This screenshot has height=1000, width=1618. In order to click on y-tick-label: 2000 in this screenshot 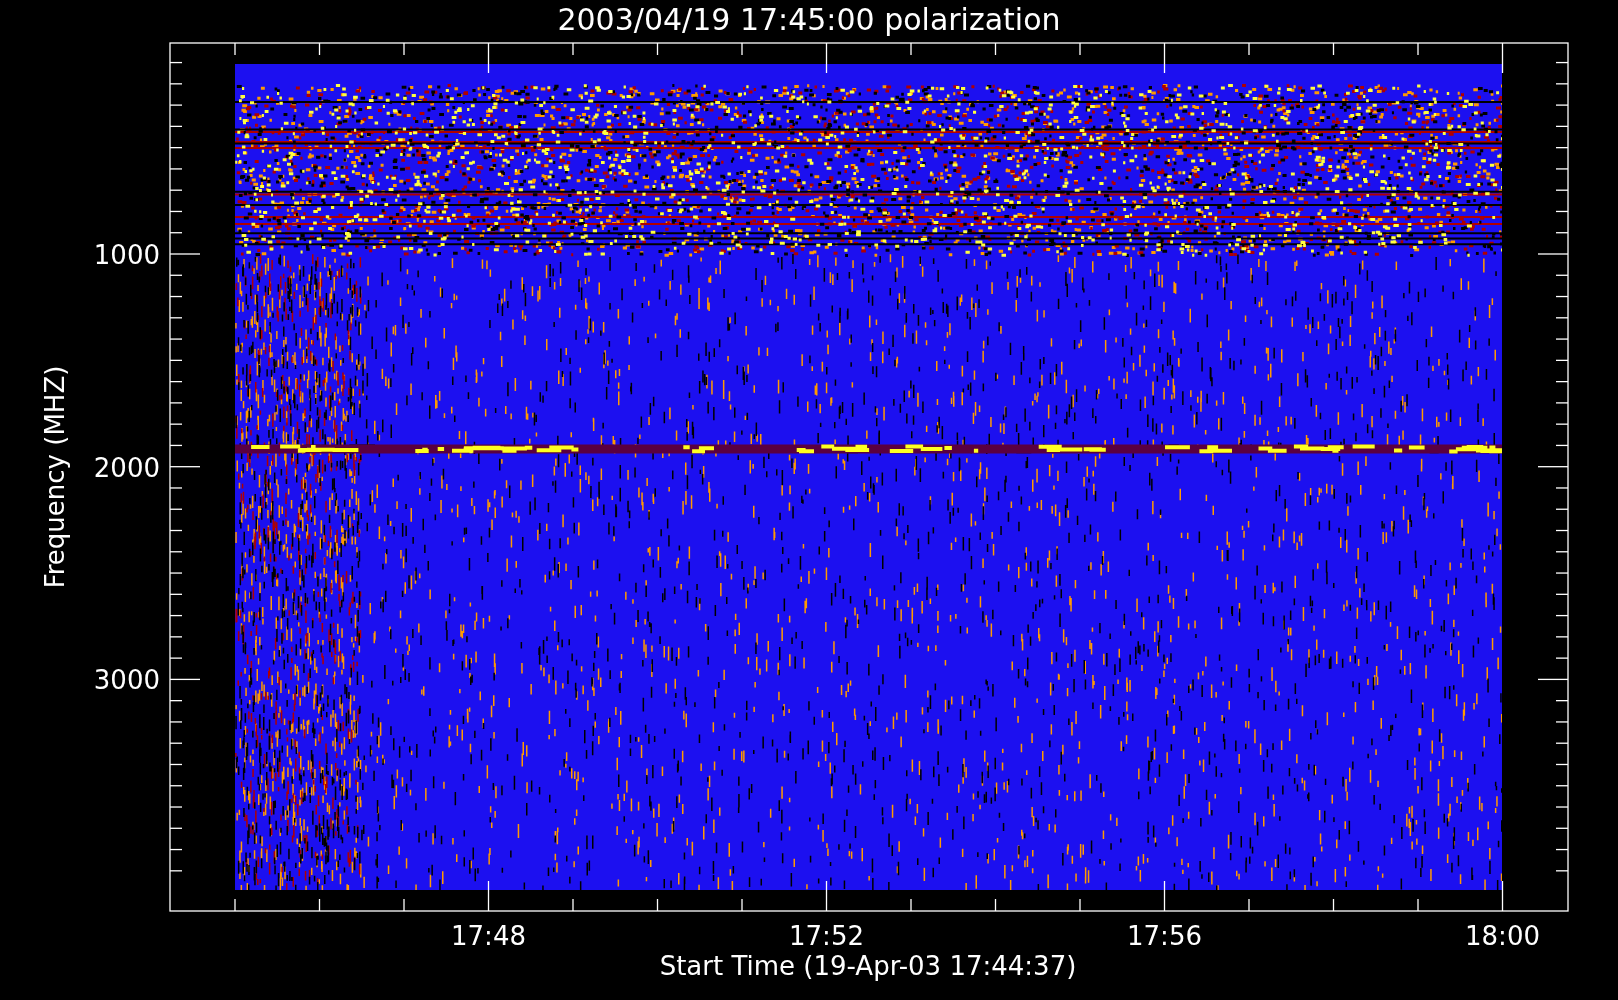, I will do `click(126, 467)`.